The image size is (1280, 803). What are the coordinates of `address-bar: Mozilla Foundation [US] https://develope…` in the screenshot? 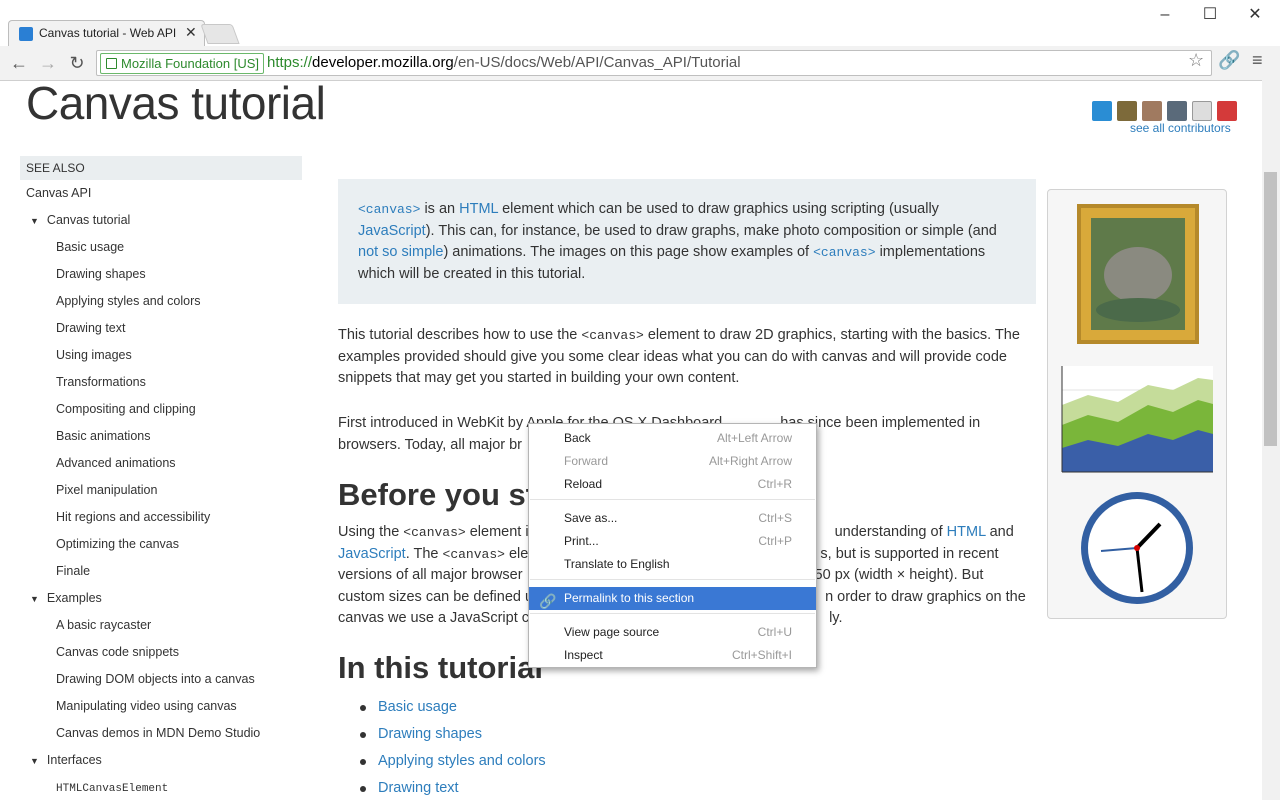 It's located at (654, 63).